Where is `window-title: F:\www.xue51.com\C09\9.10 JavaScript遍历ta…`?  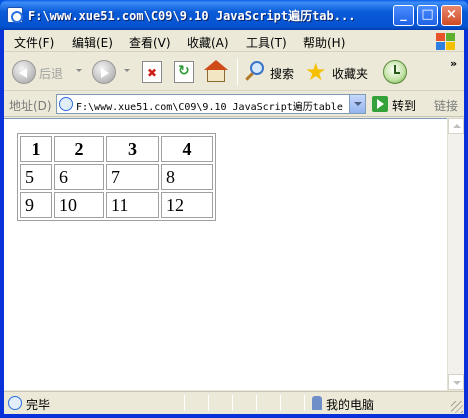
window-title: F:\www.xue51.com\C09\9.10 JavaScript遍历ta… is located at coordinates (192, 16).